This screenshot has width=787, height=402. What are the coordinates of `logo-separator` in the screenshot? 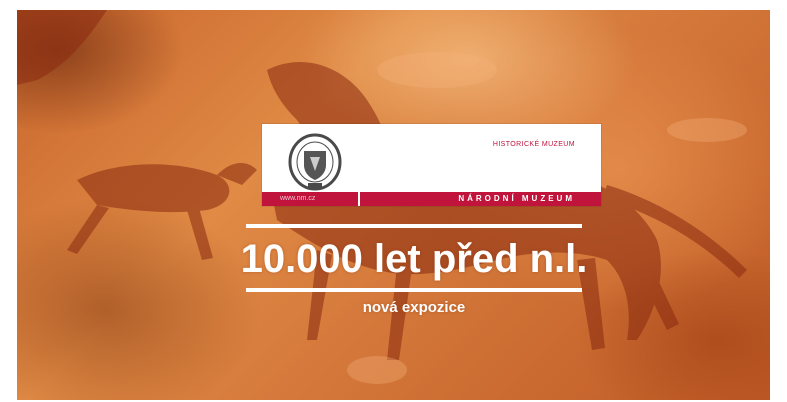 It's located at (359, 199).